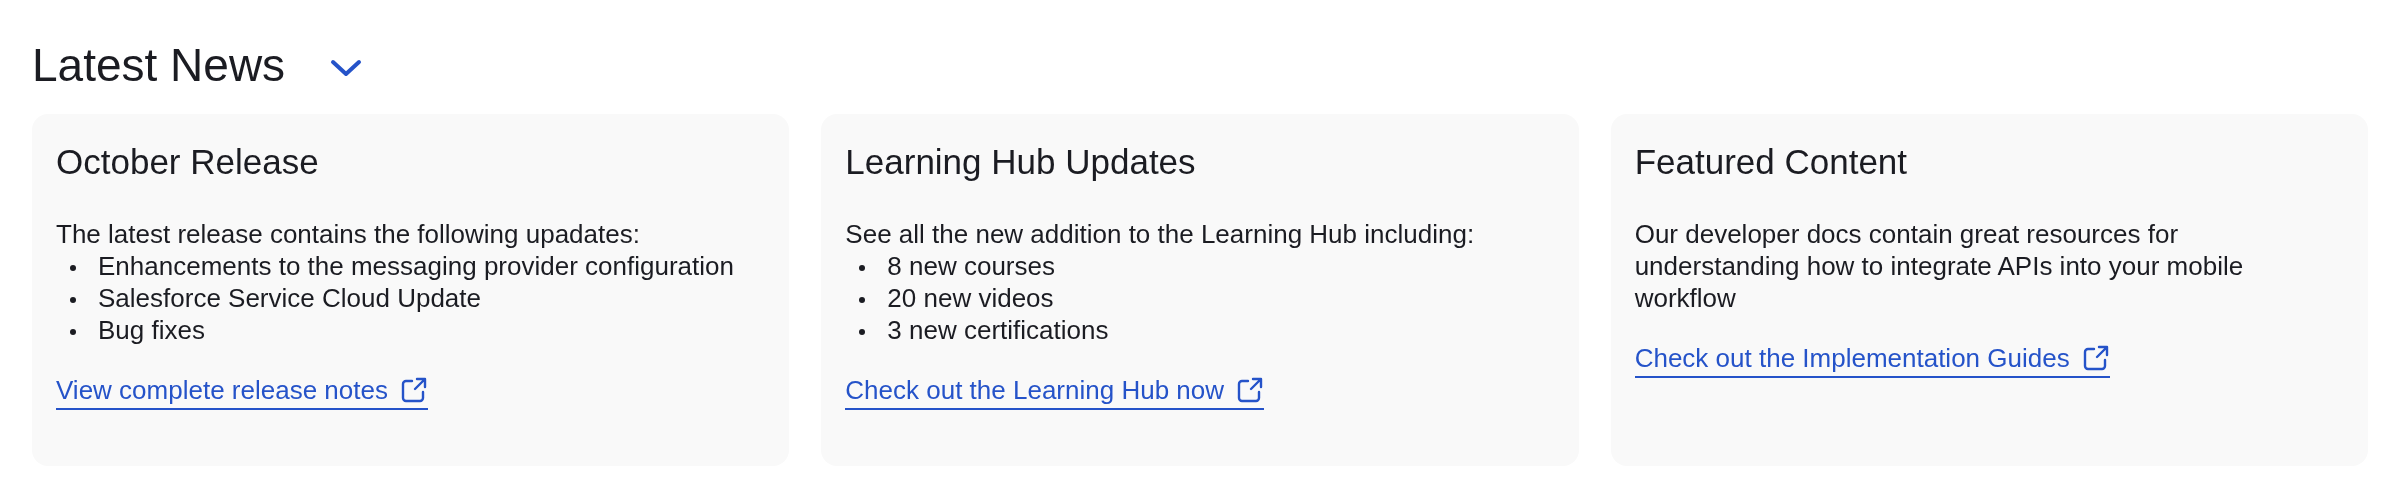  What do you see at coordinates (1939, 266) in the screenshot?
I see `card-text: Our developer docs contain great resources for understanding how to integrate APIs into your mobile workflow` at bounding box center [1939, 266].